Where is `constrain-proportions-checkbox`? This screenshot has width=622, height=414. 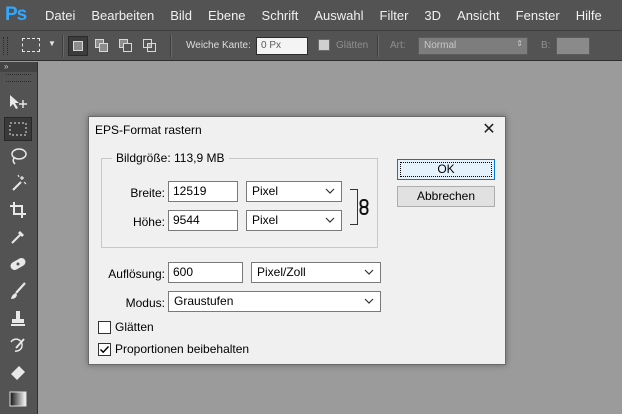
constrain-proportions-checkbox is located at coordinates (104, 349).